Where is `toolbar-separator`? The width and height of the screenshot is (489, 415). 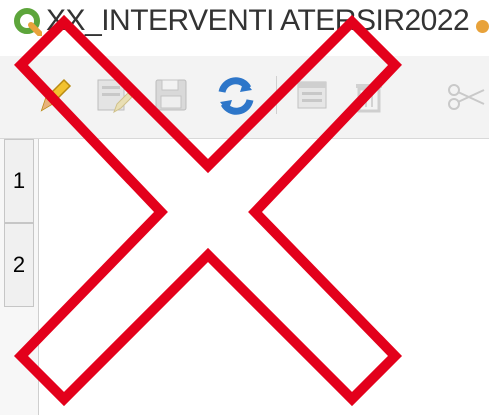 toolbar-separator is located at coordinates (276, 95).